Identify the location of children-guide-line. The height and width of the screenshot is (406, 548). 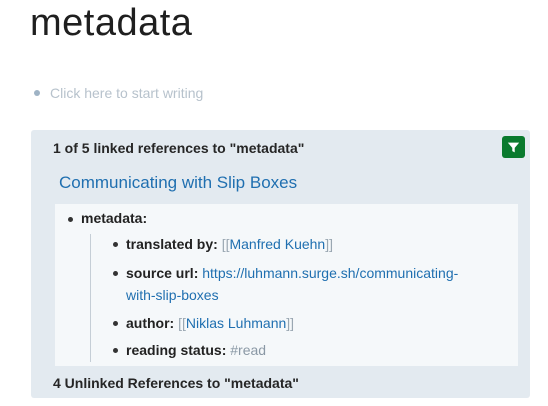
(90, 298).